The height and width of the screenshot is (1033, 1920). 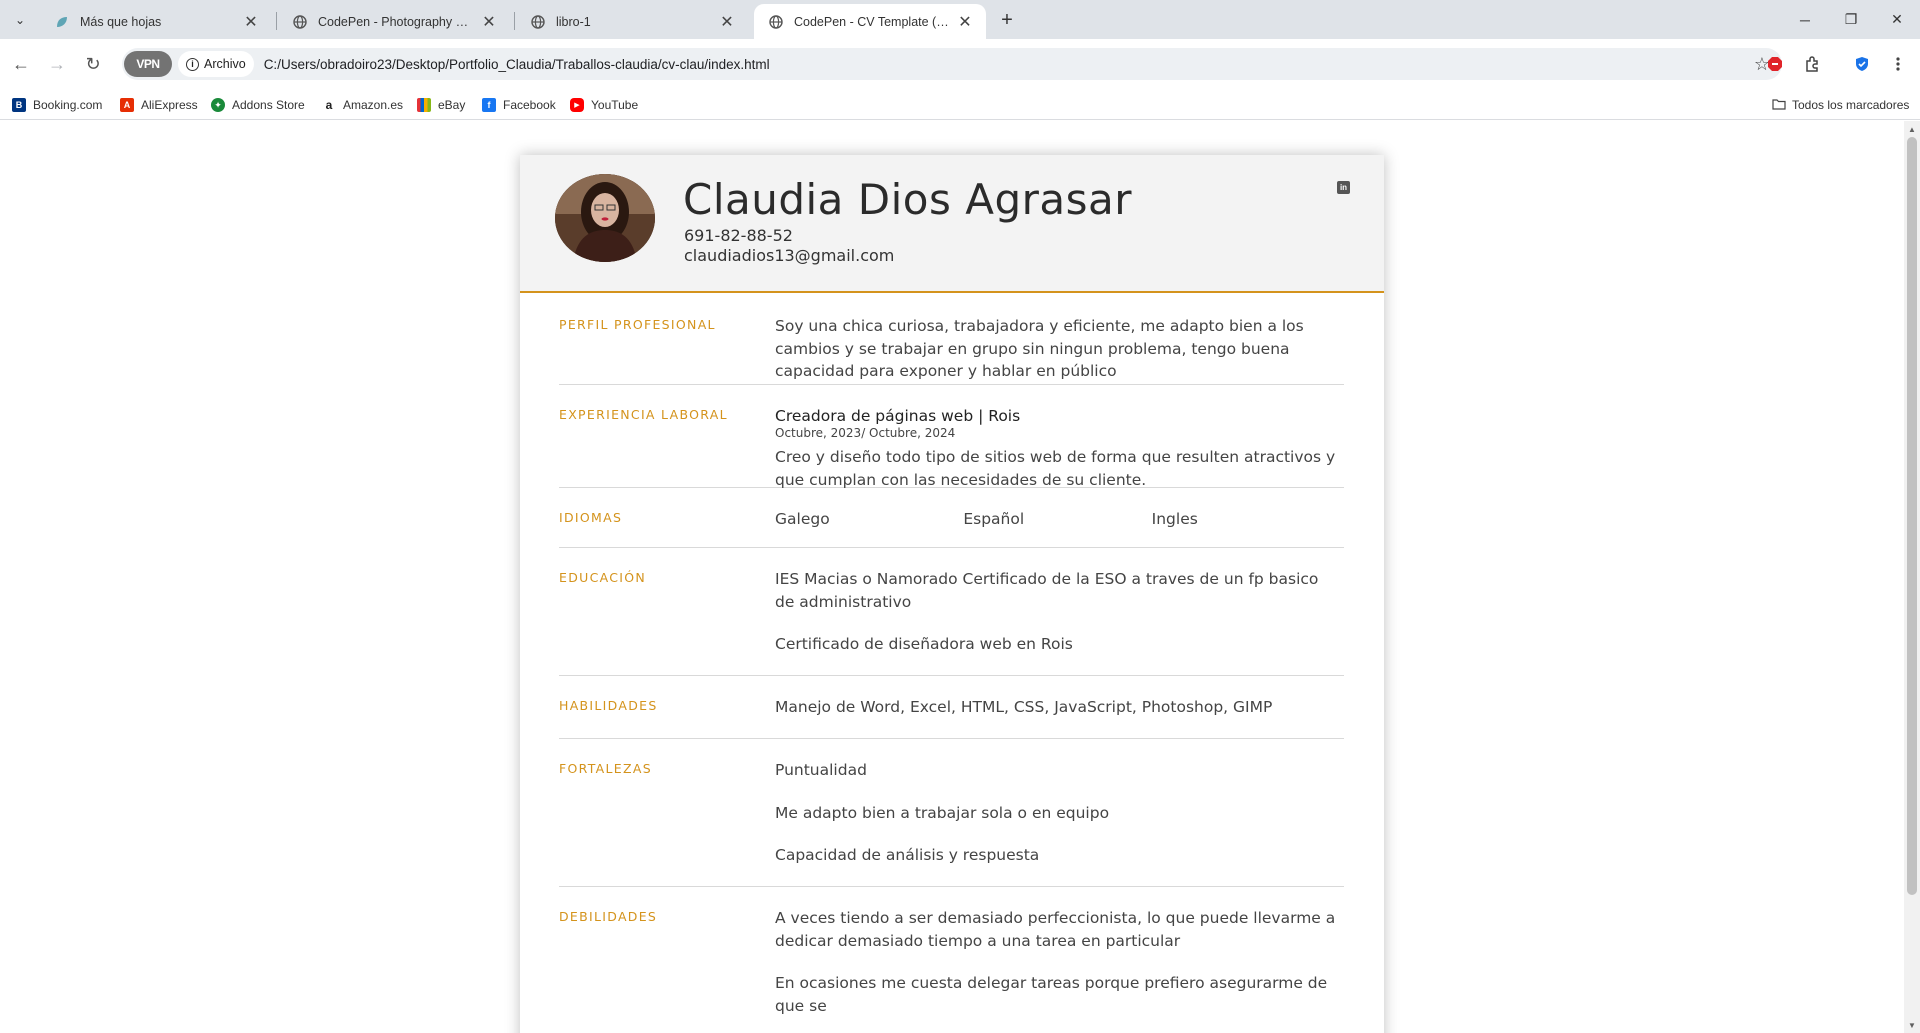 I want to click on tab-title: libro-1, so click(x=573, y=21).